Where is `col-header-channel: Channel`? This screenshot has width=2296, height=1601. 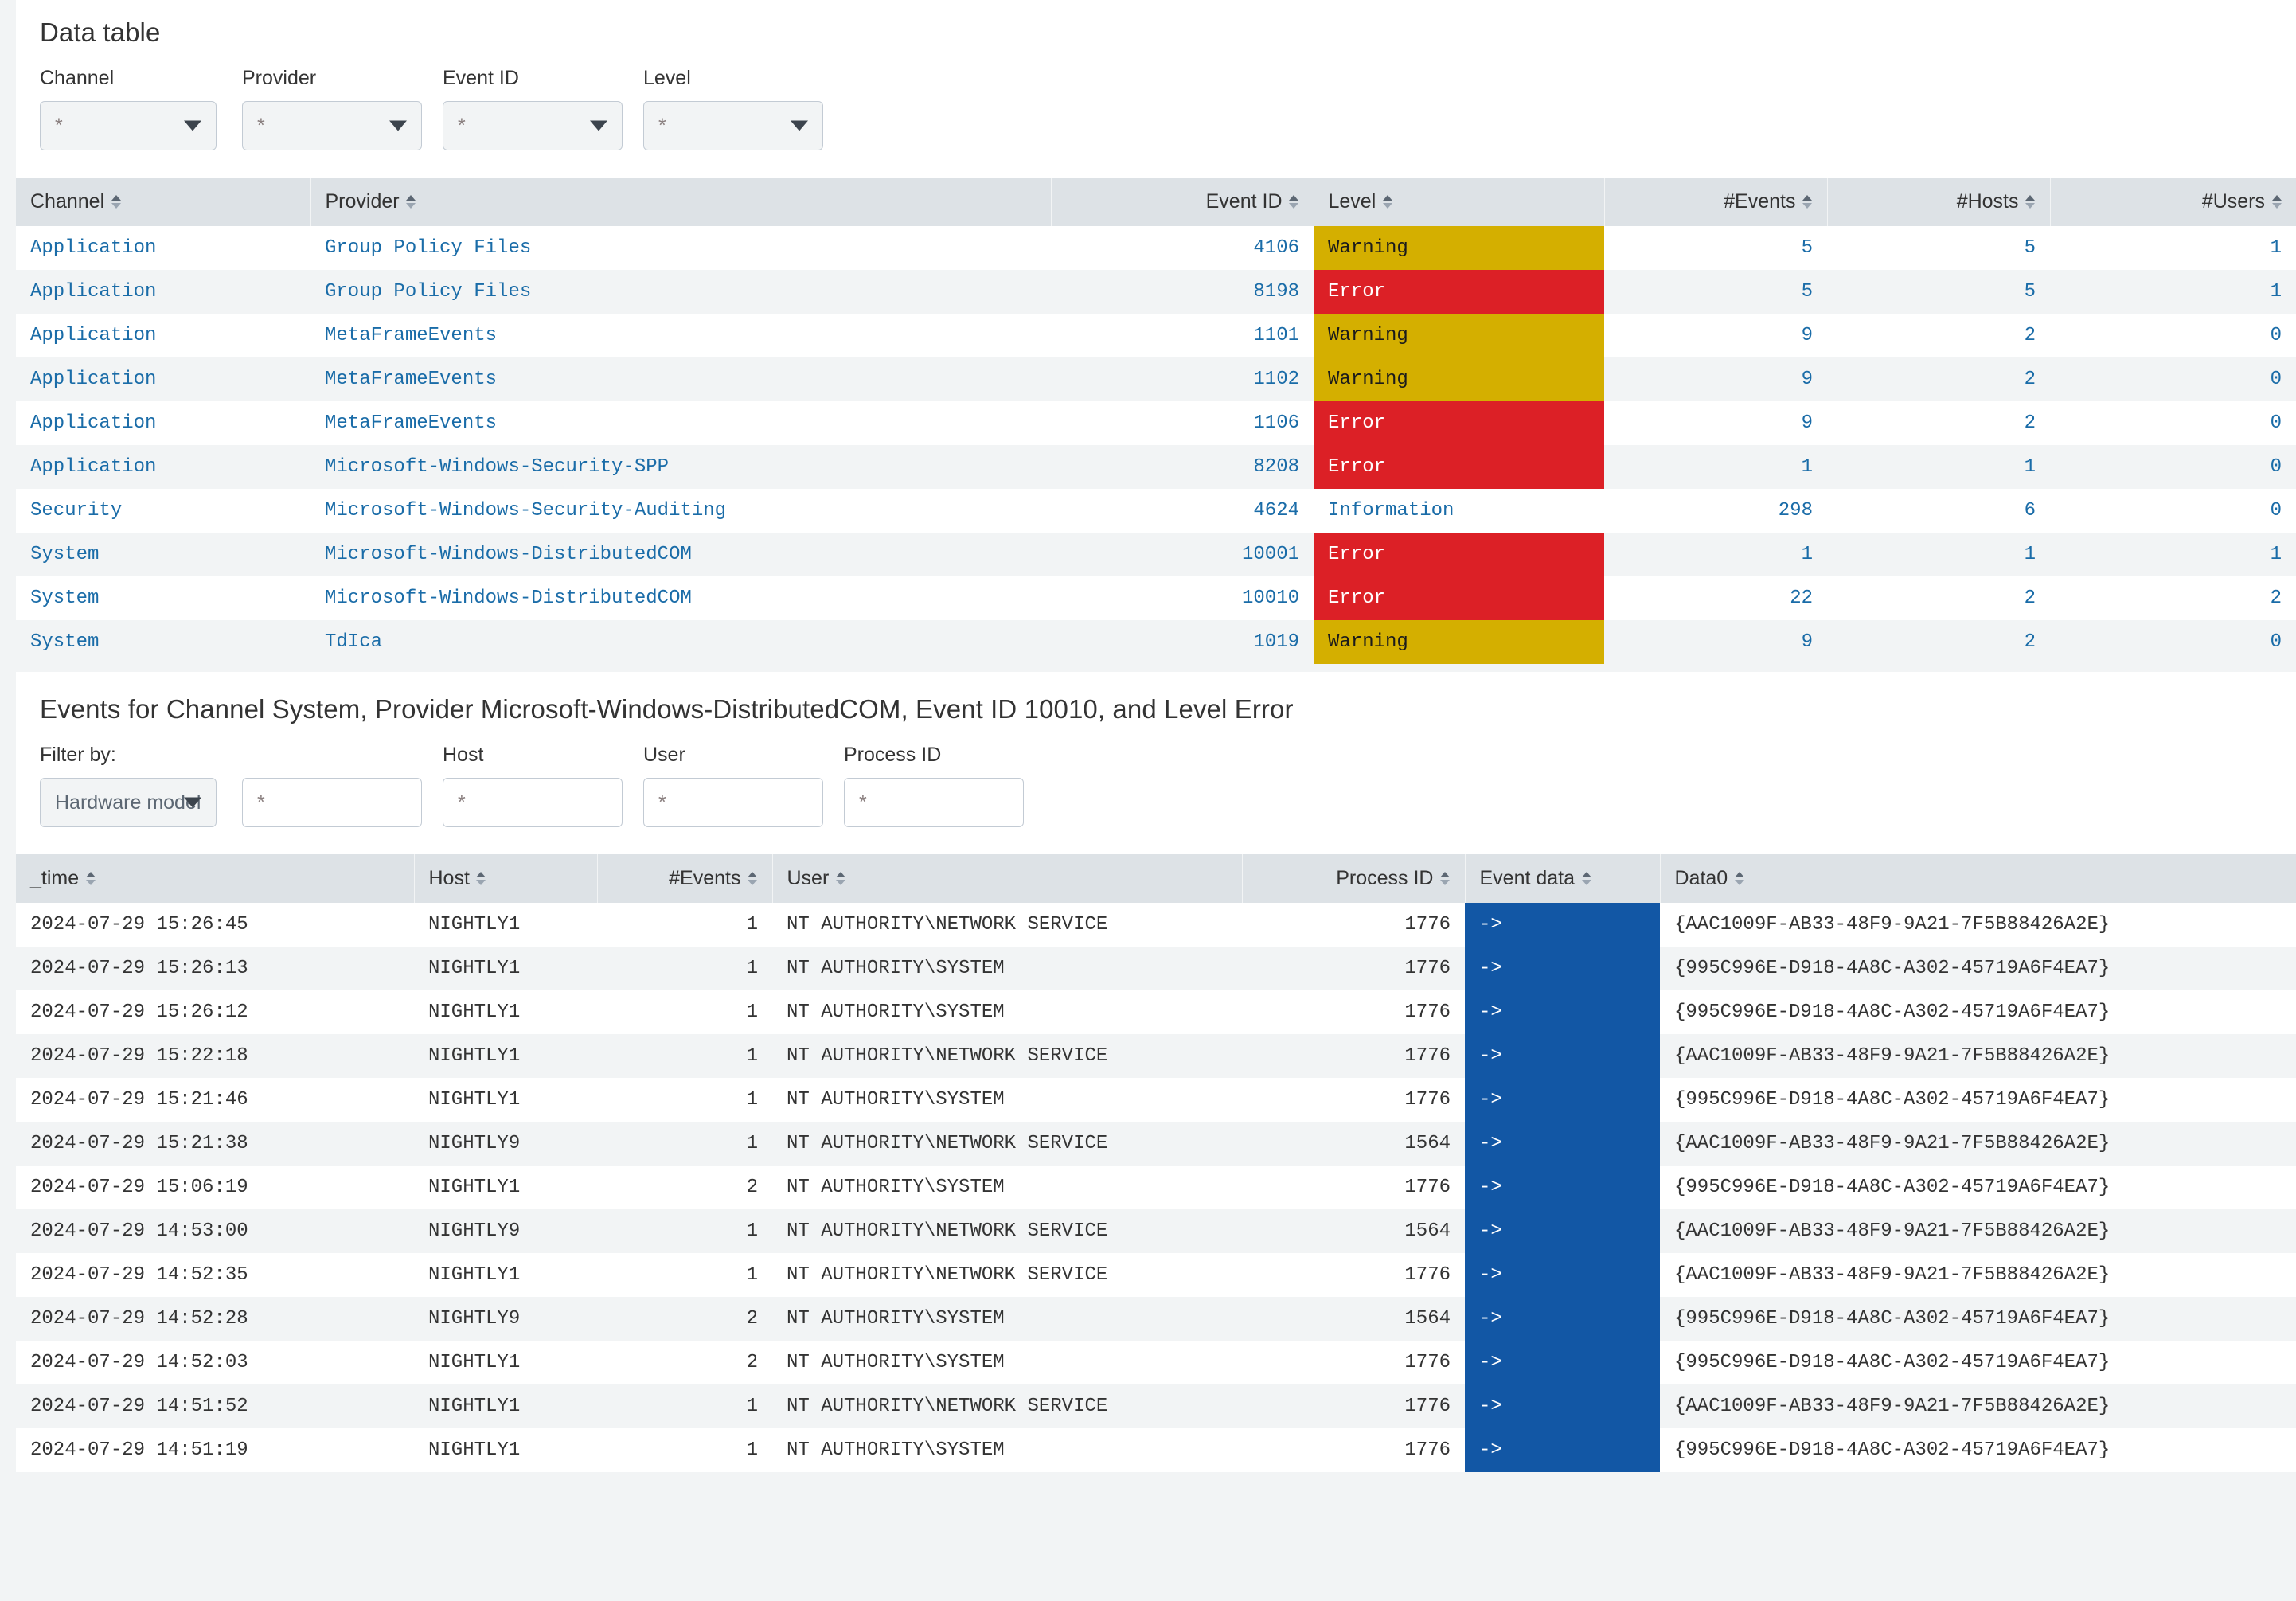 col-header-channel: Channel is located at coordinates (163, 202).